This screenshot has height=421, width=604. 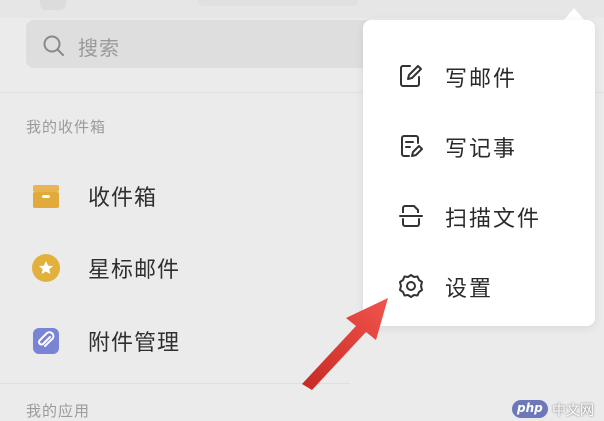 I want to click on menu-item-compose: 写邮件, so click(x=483, y=75).